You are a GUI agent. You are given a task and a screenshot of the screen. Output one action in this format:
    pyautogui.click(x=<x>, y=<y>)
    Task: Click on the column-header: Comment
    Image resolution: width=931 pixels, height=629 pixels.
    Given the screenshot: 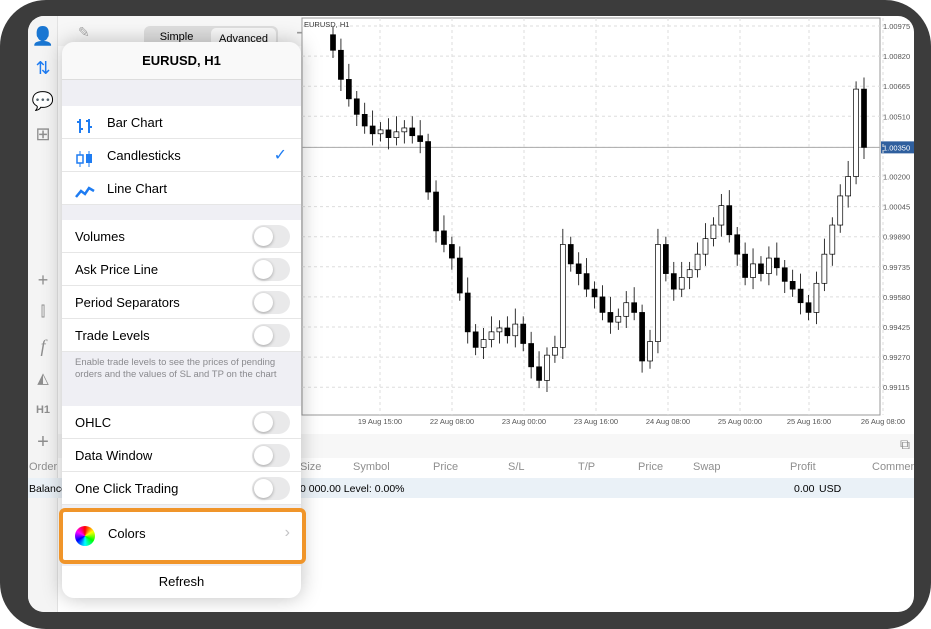 What is the action you would take?
    pyautogui.click(x=893, y=467)
    